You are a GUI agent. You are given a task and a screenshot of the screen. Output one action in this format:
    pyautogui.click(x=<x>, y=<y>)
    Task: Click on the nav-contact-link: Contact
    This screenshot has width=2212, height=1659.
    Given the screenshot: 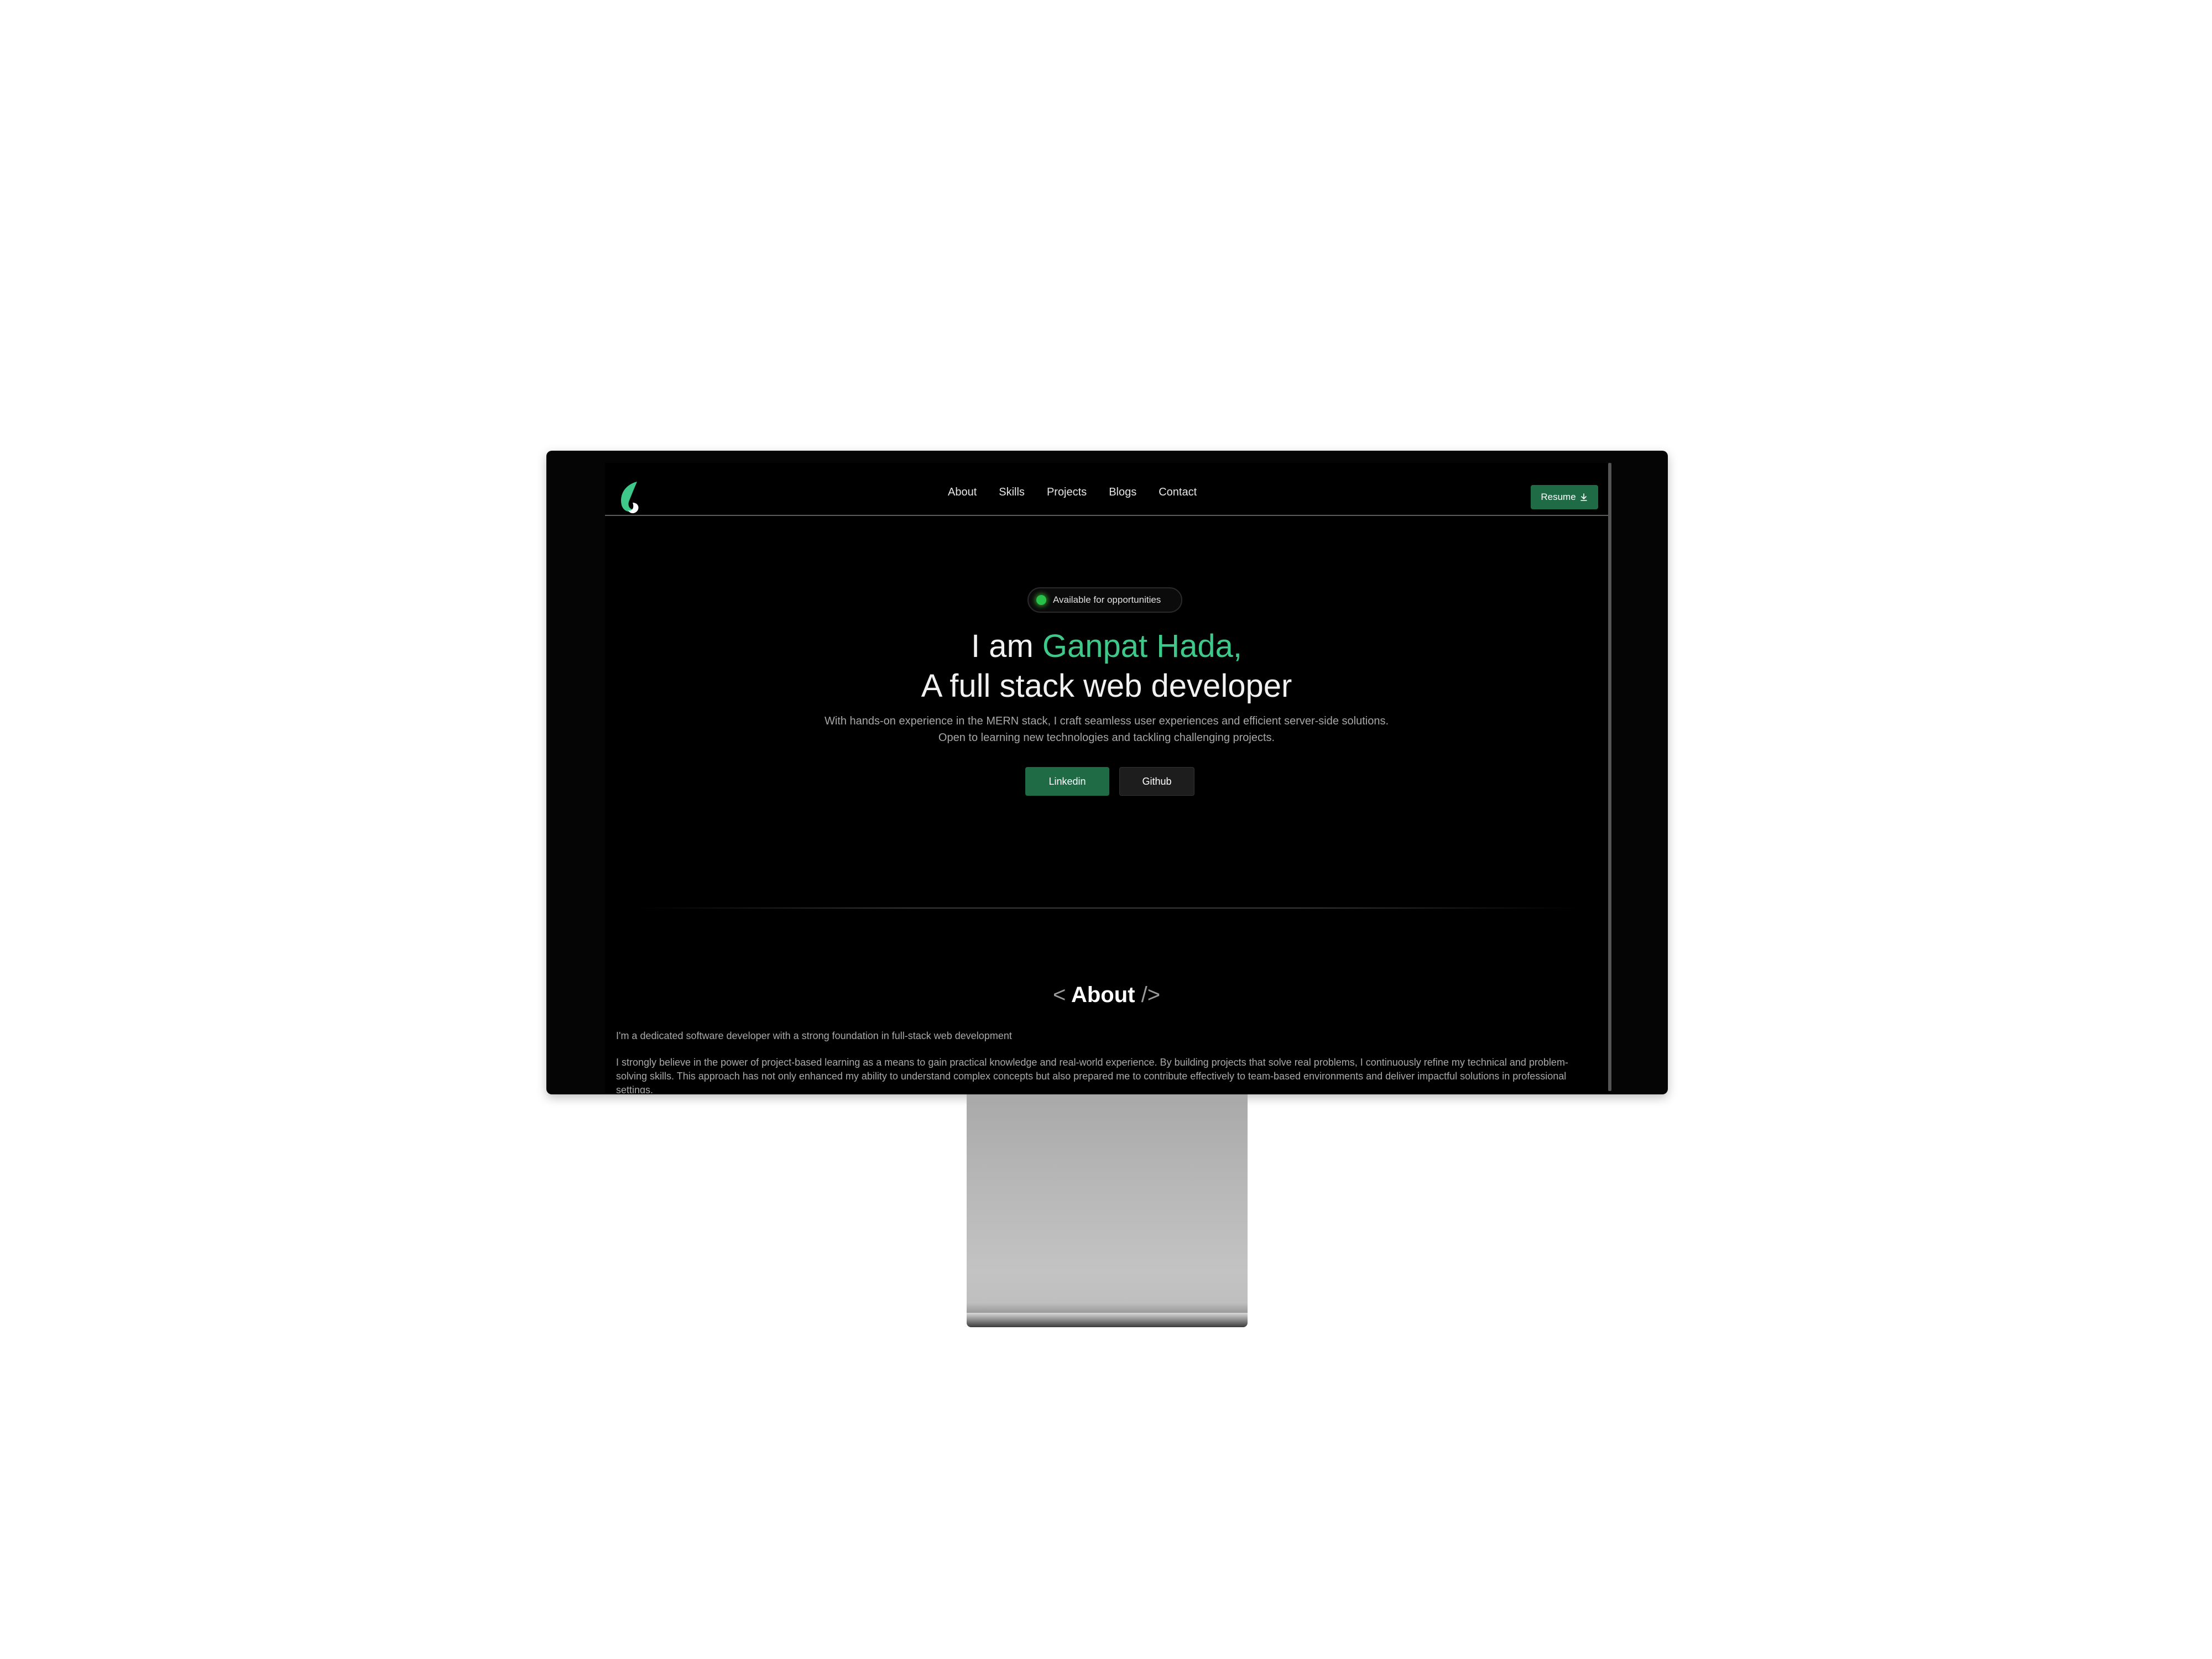 What is the action you would take?
    pyautogui.click(x=1178, y=493)
    